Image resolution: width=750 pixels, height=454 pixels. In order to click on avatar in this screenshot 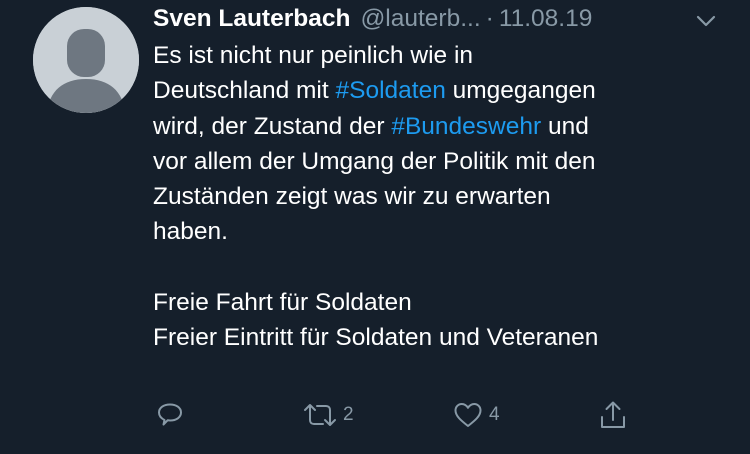, I will do `click(86, 60)`.